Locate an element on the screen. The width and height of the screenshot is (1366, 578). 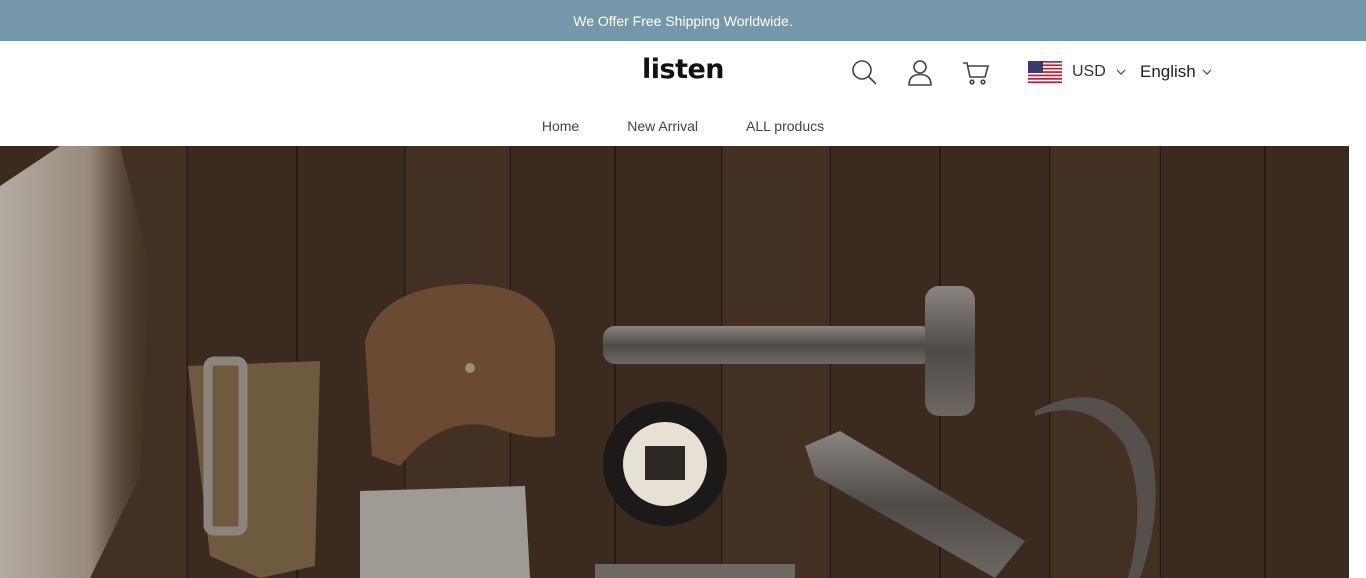
logo-text: listen is located at coordinates (683, 69).